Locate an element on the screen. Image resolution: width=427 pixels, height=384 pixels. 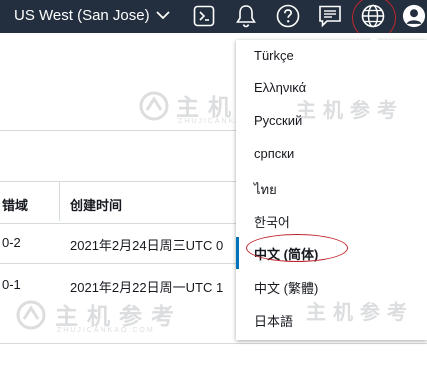
watermark: 主机参考 ZHUJICANKAO.COM is located at coordinates (115, 320).